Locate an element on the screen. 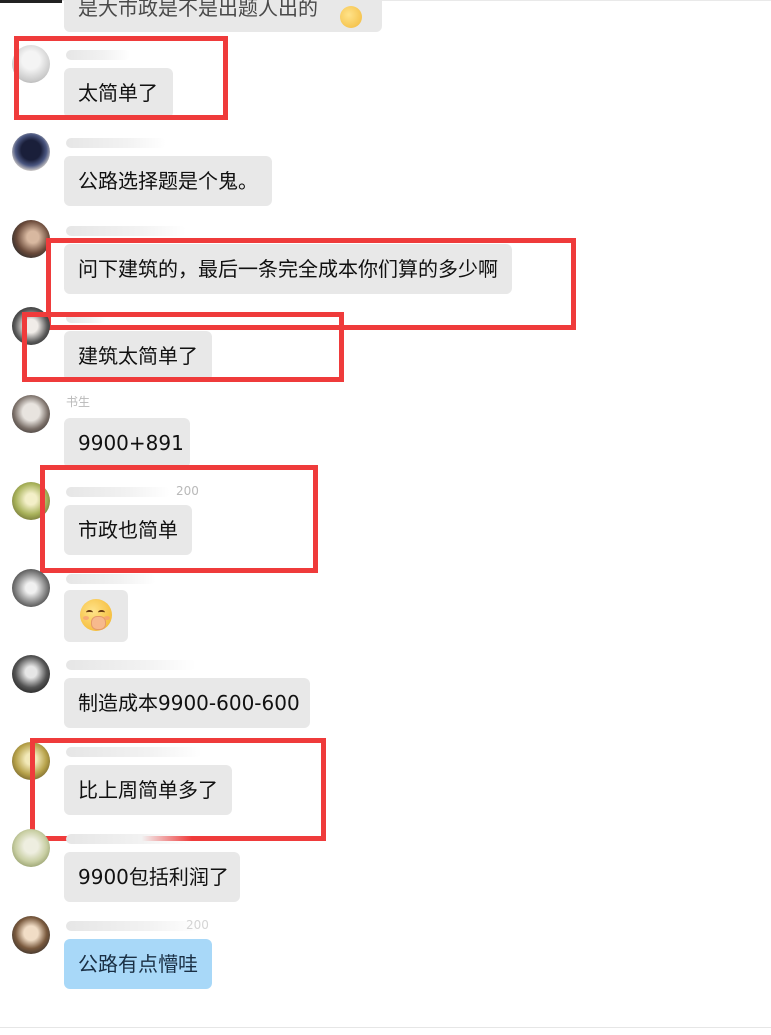 The height and width of the screenshot is (1035, 771). message-bubble: 9900包括利润了 is located at coordinates (152, 877).